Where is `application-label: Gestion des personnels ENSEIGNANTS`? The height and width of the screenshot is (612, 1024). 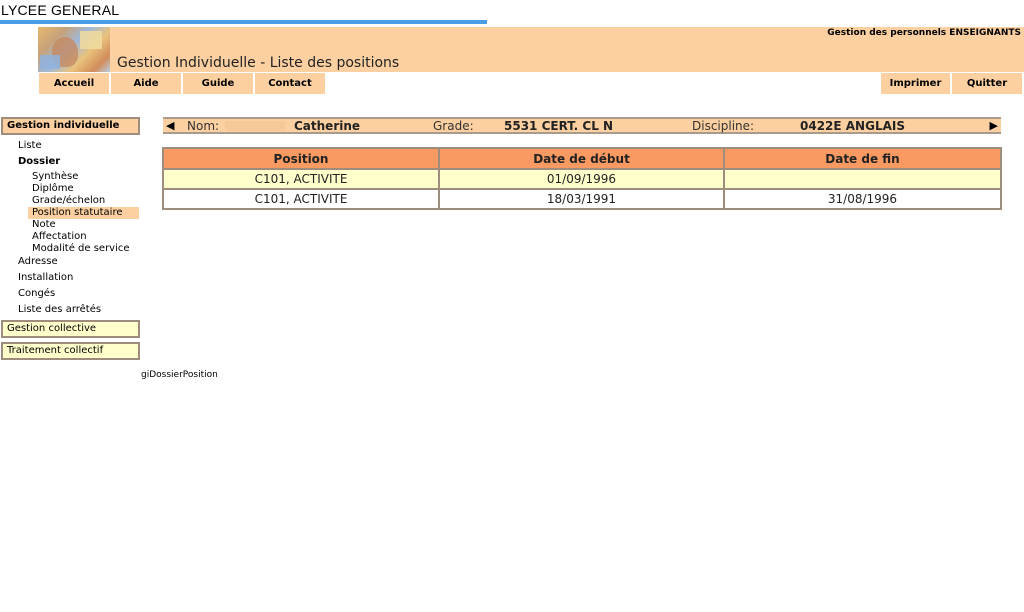 application-label: Gestion des personnels ENSEIGNANTS is located at coordinates (924, 33).